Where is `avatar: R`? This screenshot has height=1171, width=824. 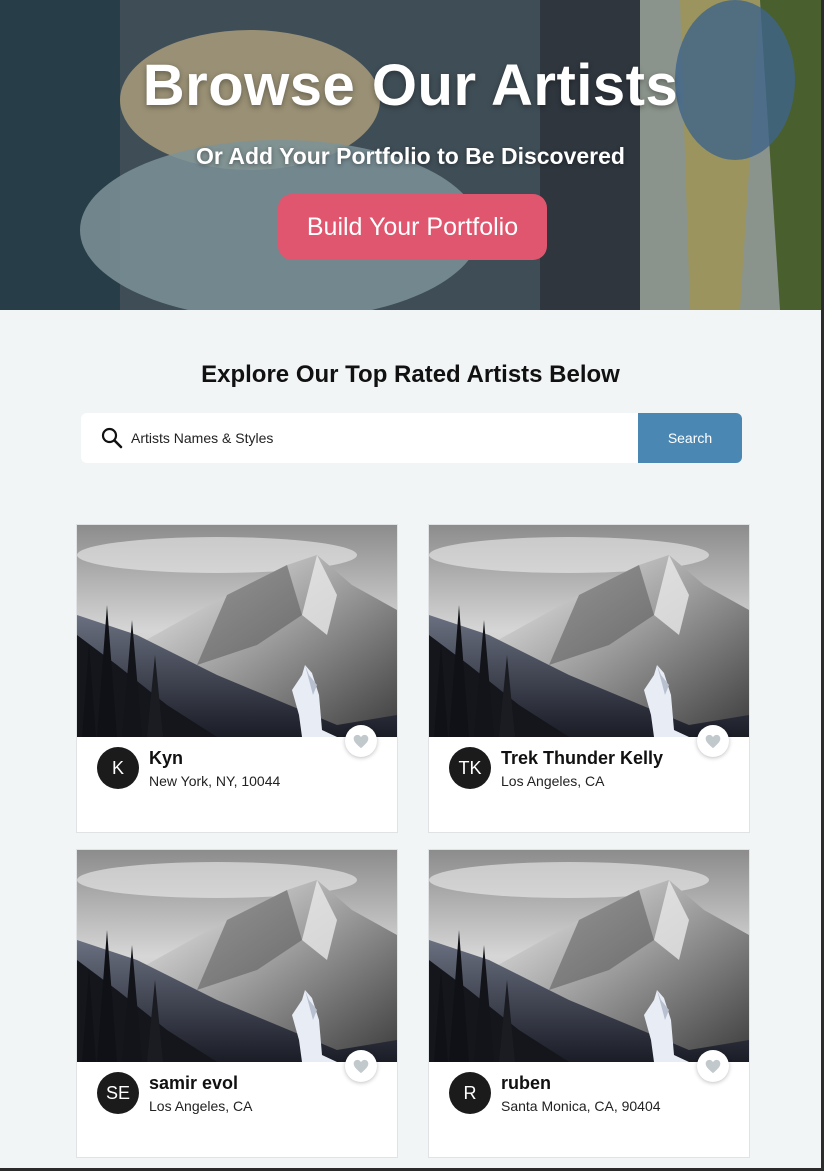 avatar: R is located at coordinates (470, 1093).